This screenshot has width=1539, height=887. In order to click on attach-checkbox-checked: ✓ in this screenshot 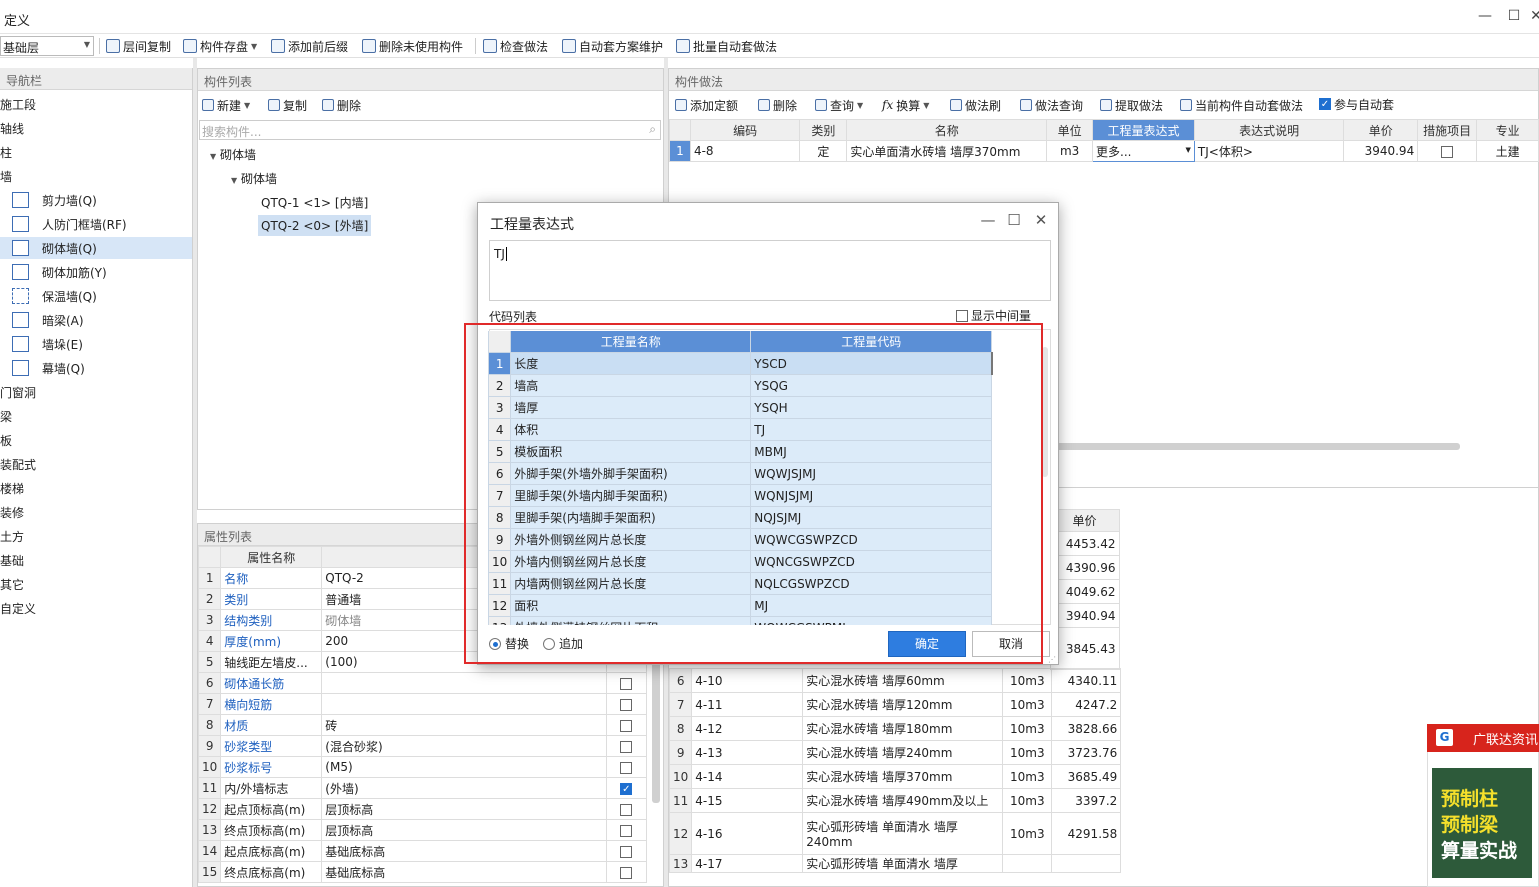, I will do `click(626, 788)`.